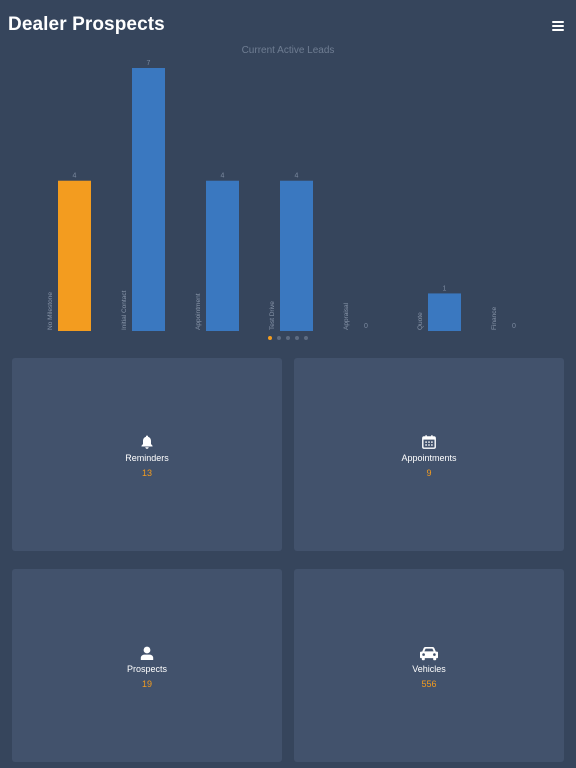 The image size is (576, 768). I want to click on bar-value-label: 7, so click(149, 63).